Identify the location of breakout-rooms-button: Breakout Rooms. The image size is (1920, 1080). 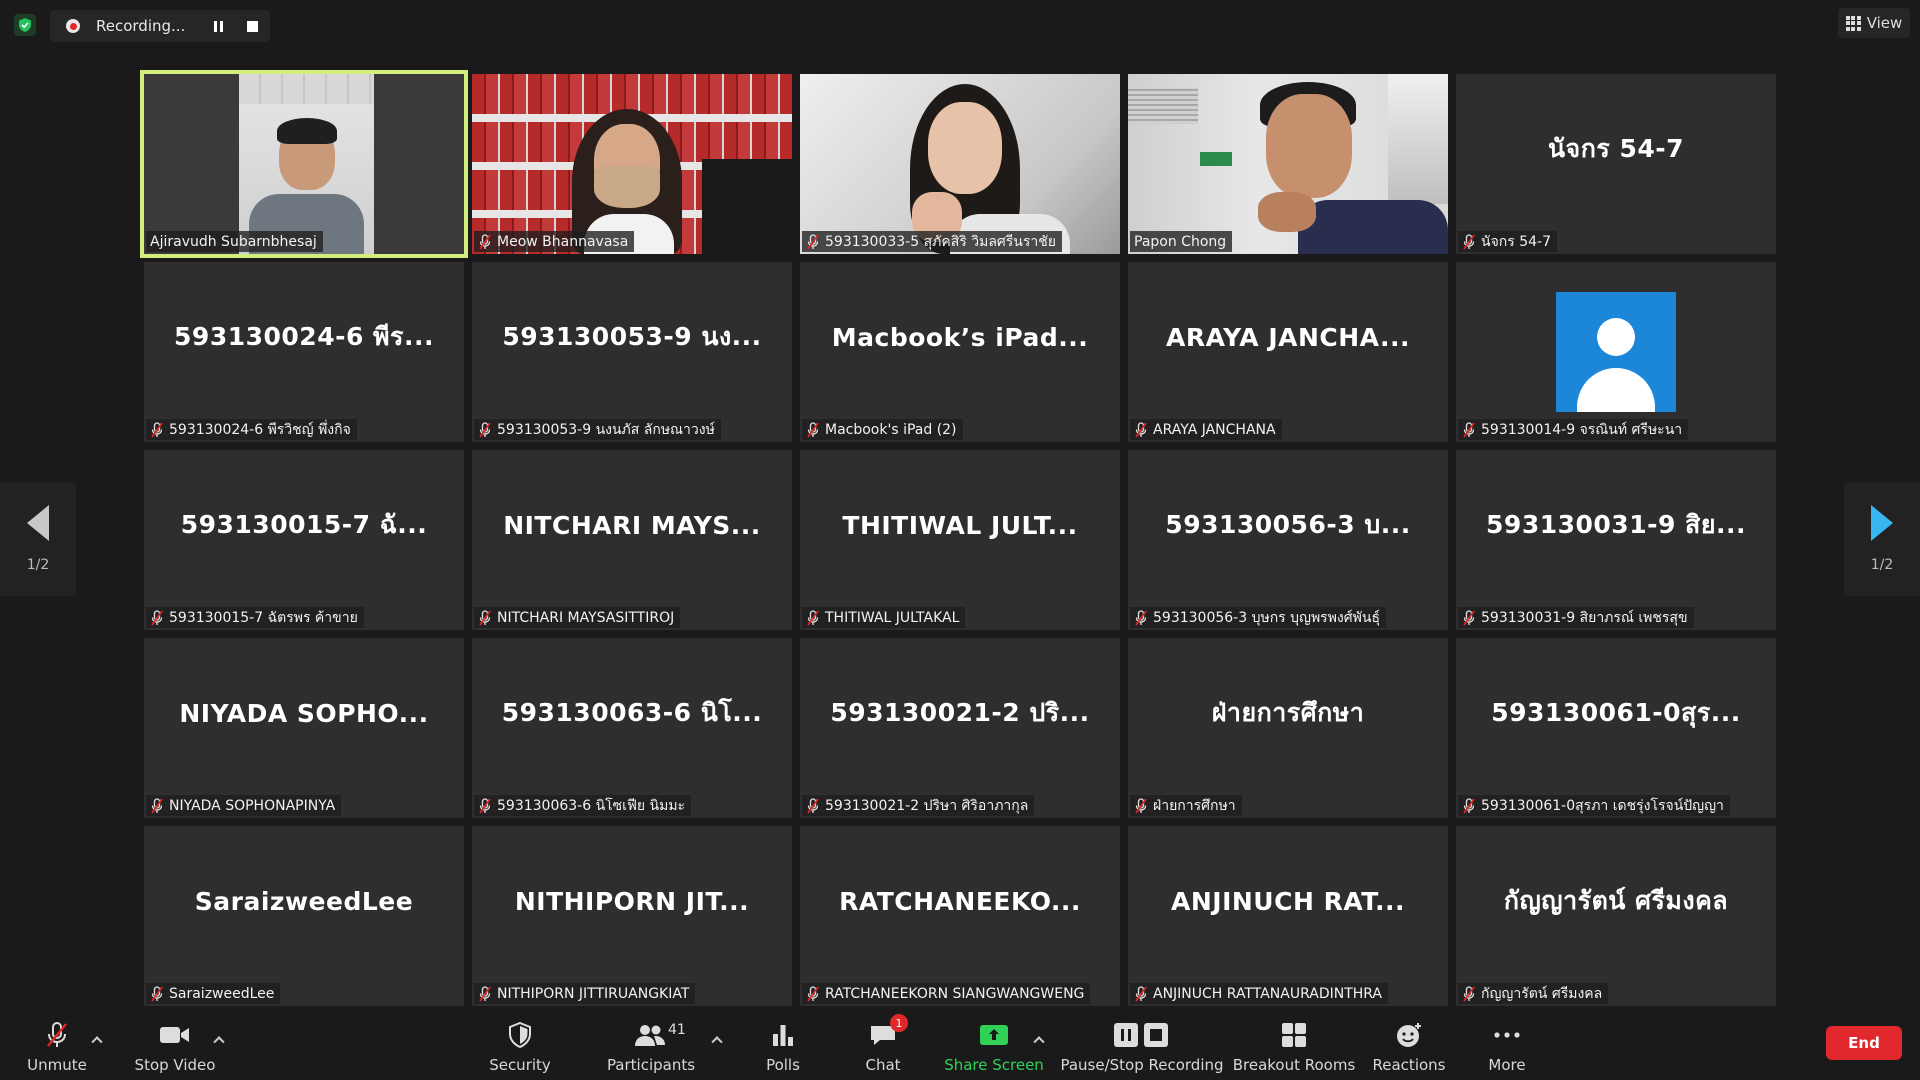
(1294, 1044).